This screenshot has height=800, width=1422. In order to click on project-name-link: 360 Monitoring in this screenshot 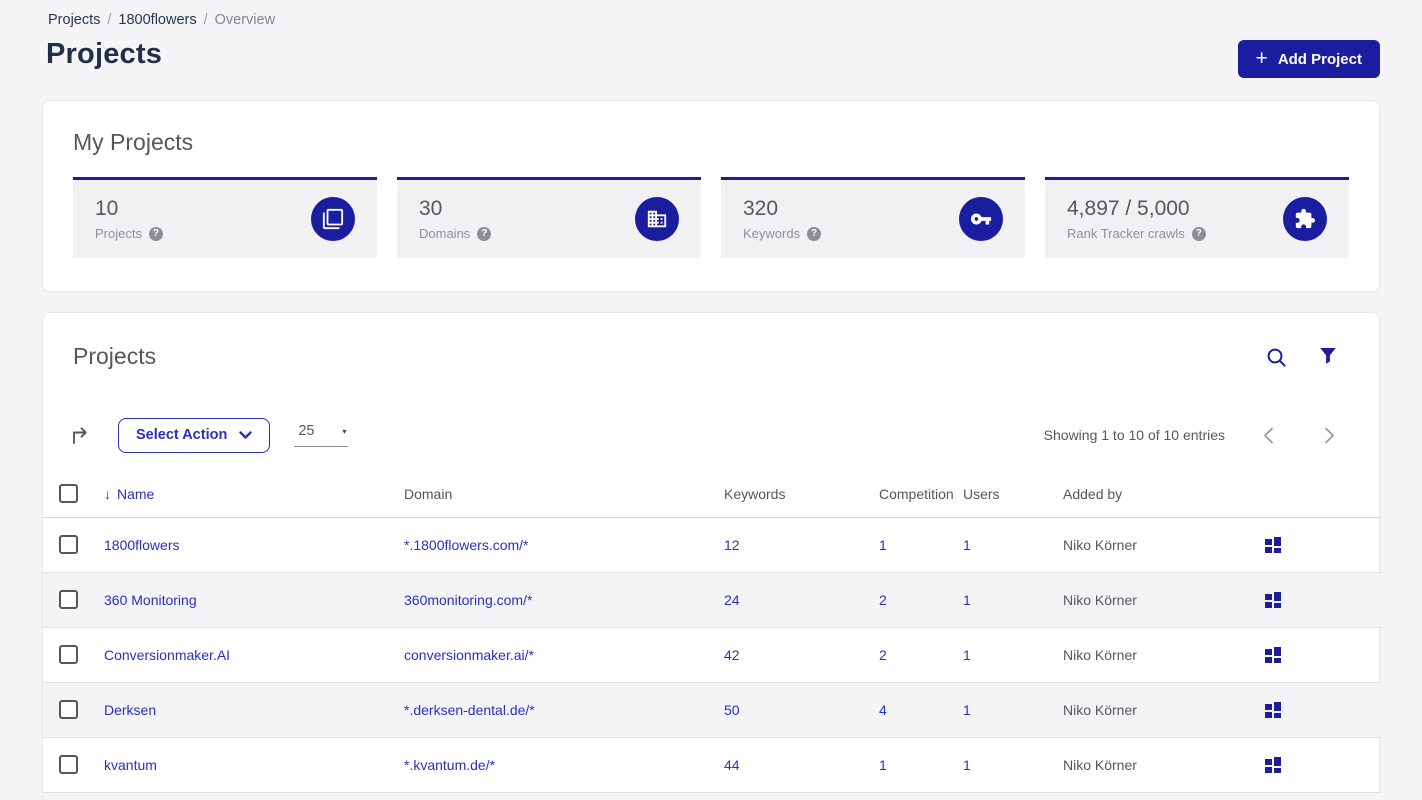, I will do `click(150, 600)`.